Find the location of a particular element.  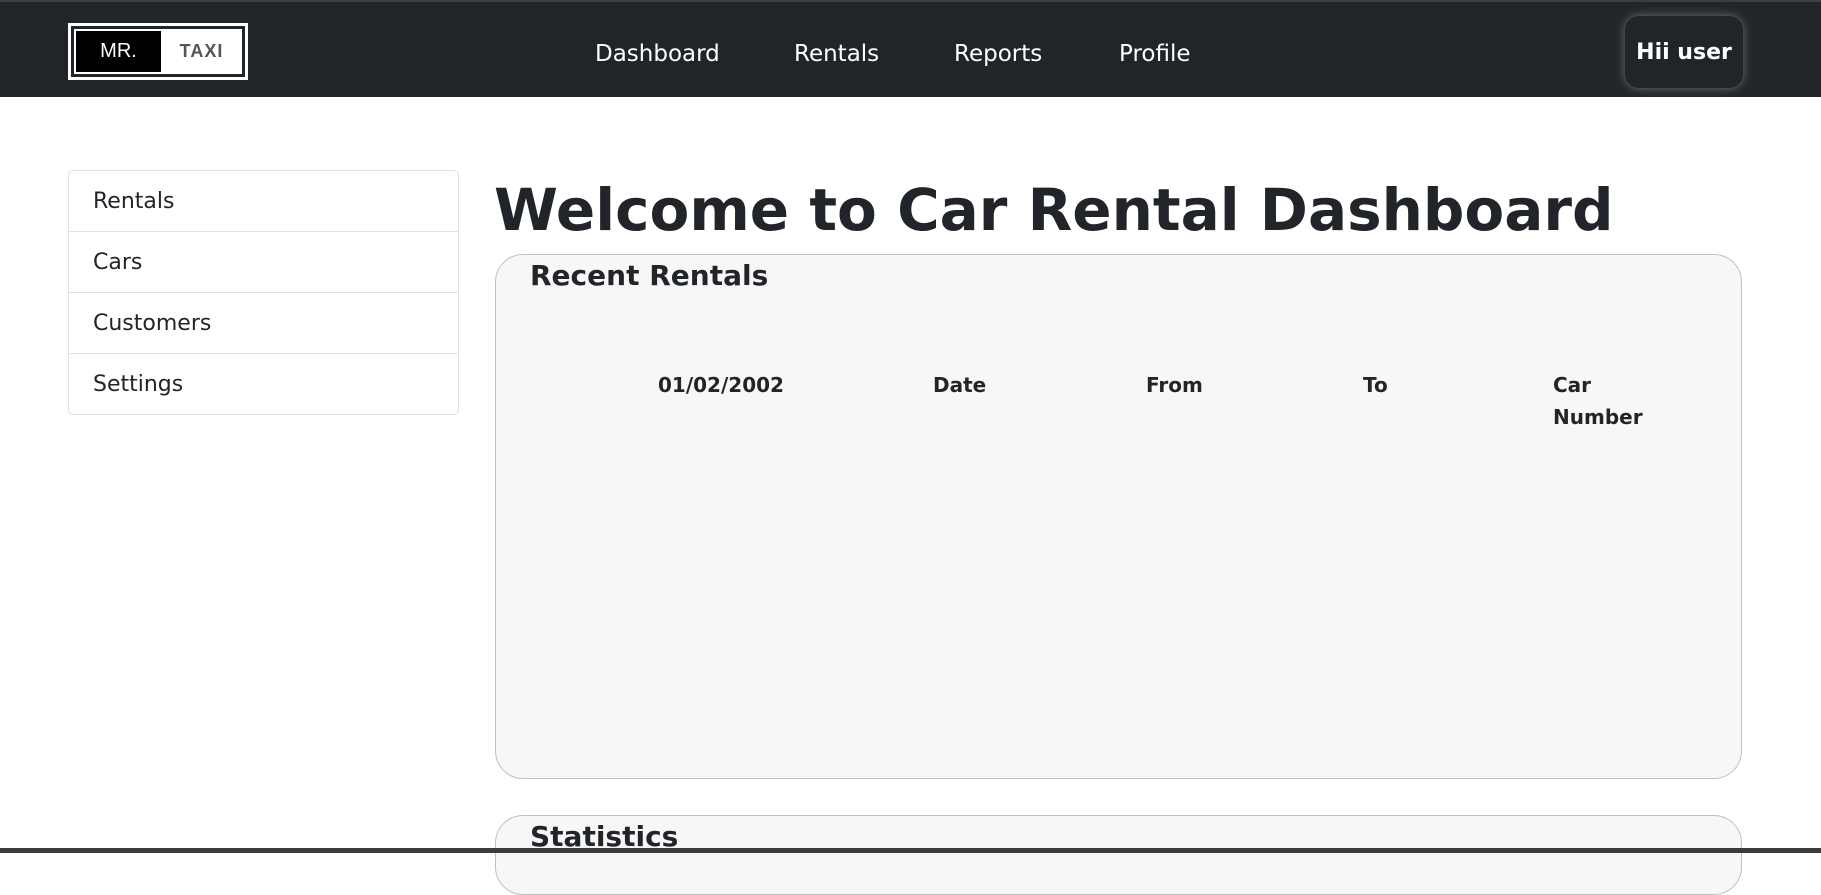

sidebar-menu: Rentals Cars Customers Settings is located at coordinates (263, 292).